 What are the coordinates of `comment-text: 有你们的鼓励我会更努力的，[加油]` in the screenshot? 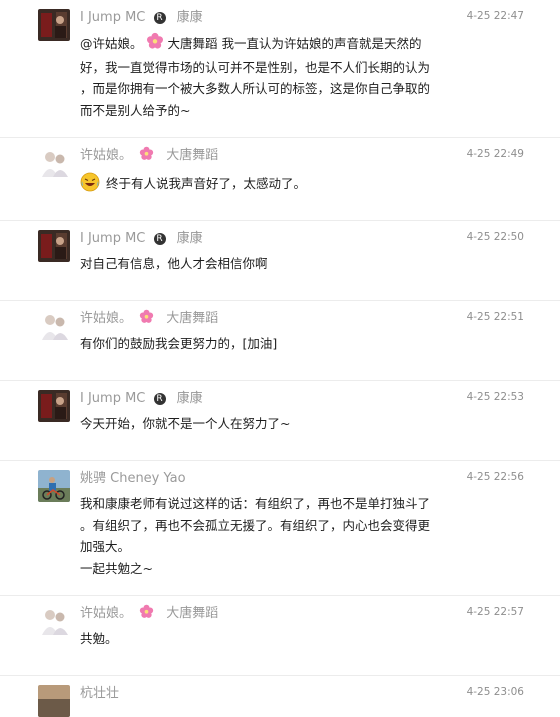 It's located at (302, 344).